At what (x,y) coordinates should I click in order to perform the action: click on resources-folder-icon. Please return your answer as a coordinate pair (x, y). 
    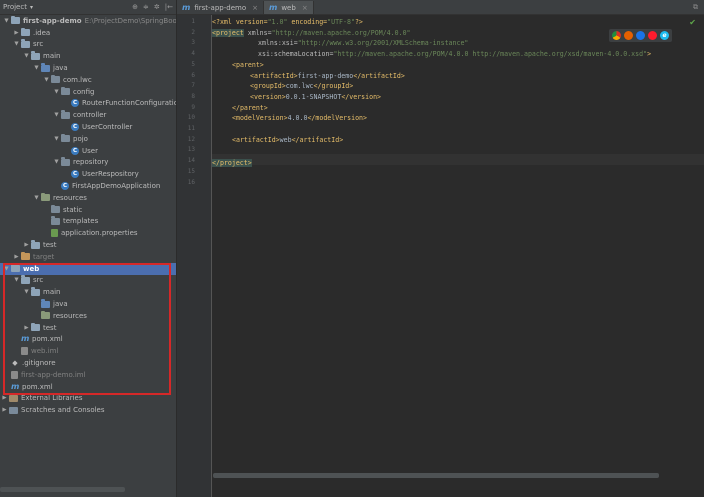
    Looking at the image, I should click on (45, 197).